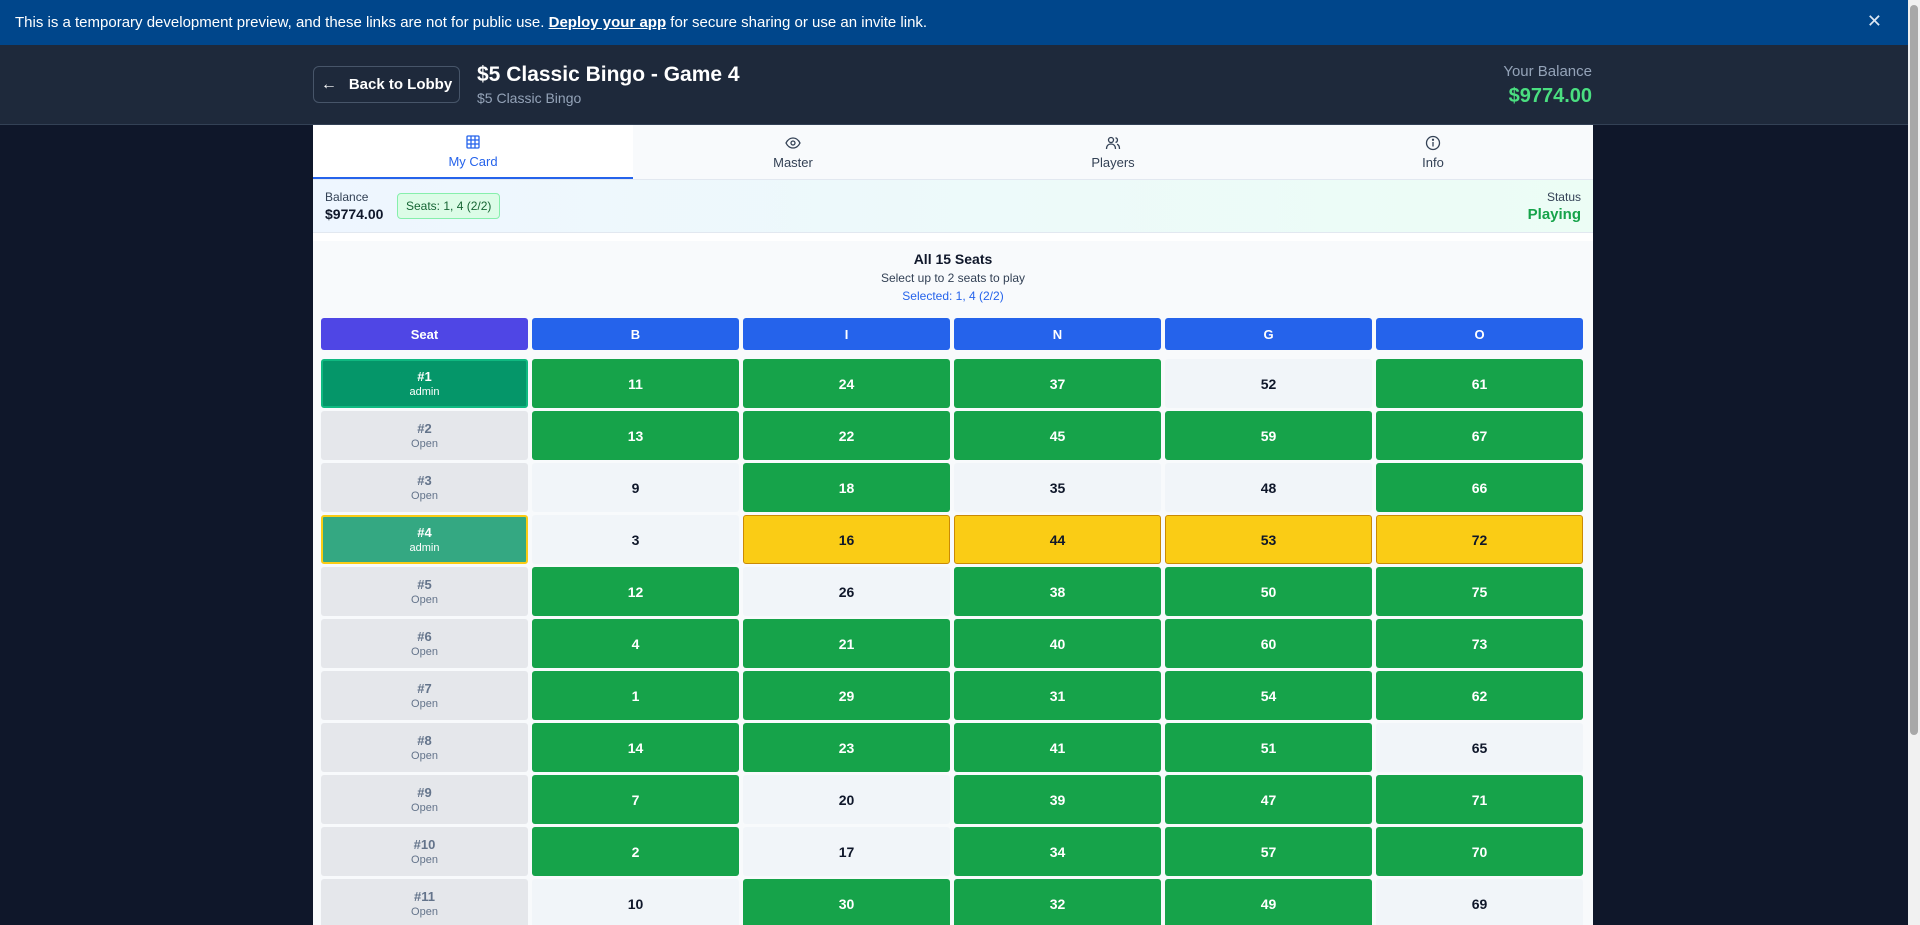 Image resolution: width=1920 pixels, height=925 pixels. I want to click on seat-cell: #1 admin, so click(424, 383).